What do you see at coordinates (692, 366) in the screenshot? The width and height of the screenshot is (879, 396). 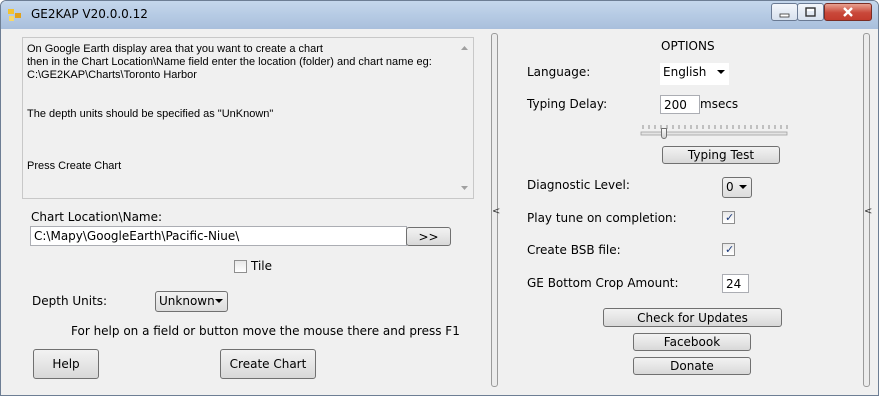 I see `donate-button: Donate` at bounding box center [692, 366].